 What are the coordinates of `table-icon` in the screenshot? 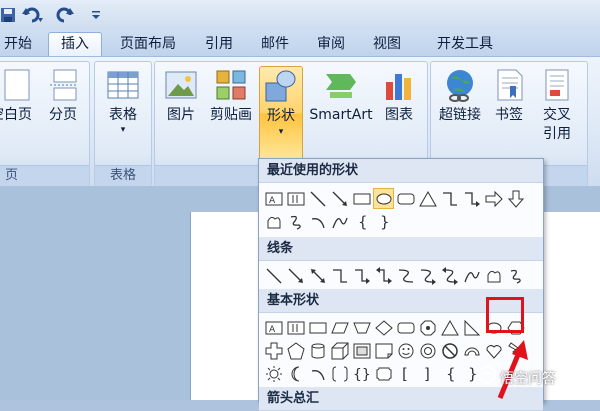 It's located at (123, 85).